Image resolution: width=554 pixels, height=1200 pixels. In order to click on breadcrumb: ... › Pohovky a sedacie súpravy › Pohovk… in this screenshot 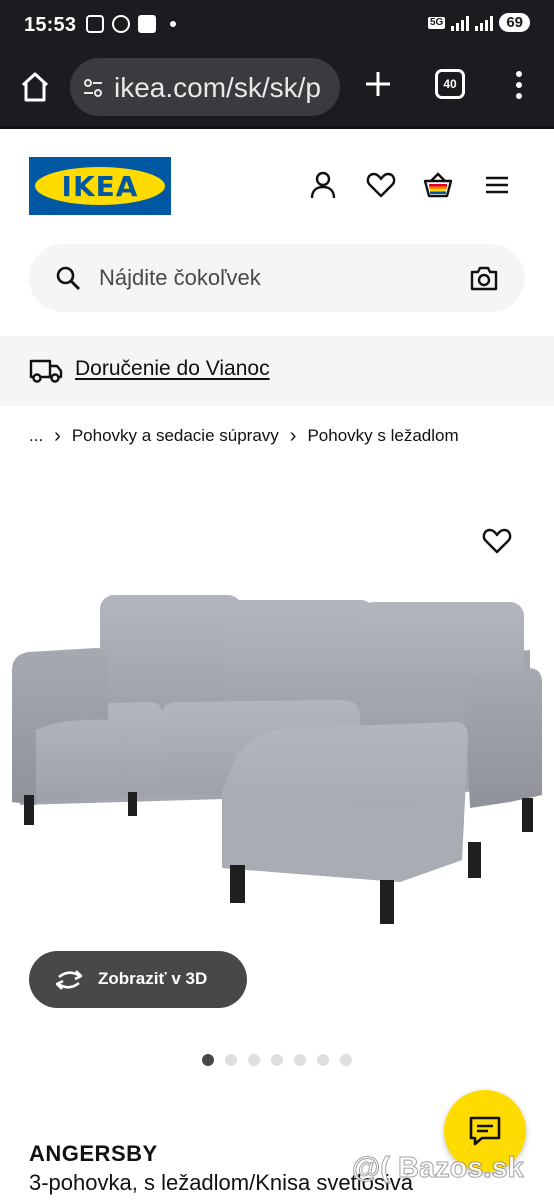, I will do `click(244, 436)`.